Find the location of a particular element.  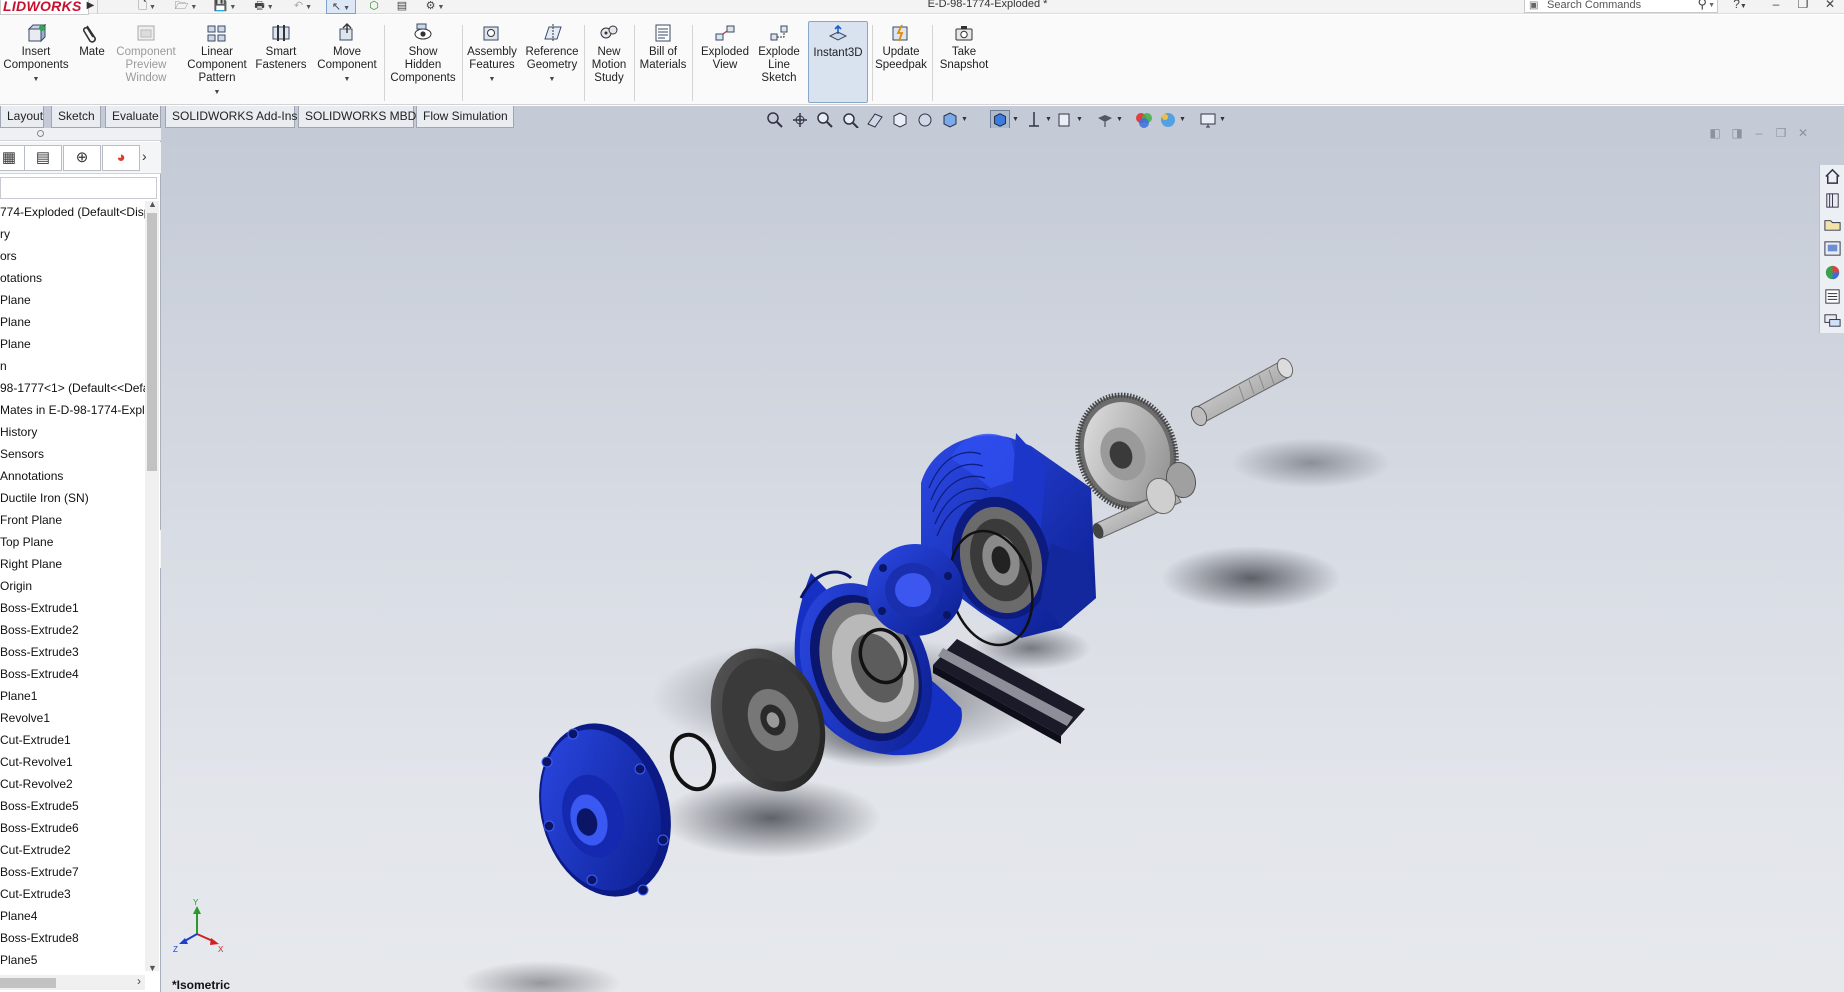

feature-tree-item: Boss-Extrude6 is located at coordinates (72, 828).